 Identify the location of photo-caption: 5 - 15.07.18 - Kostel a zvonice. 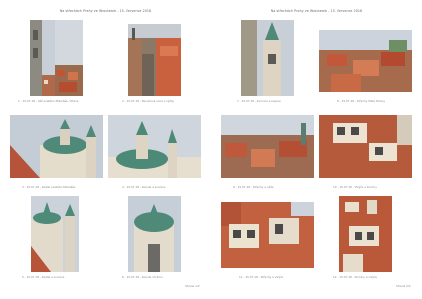
(43, 277).